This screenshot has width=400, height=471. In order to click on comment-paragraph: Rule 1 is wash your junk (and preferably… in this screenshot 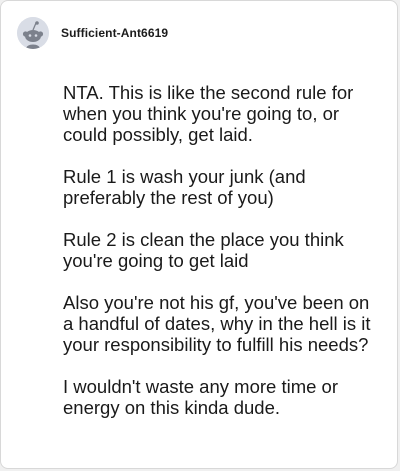, I will do `click(184, 187)`.